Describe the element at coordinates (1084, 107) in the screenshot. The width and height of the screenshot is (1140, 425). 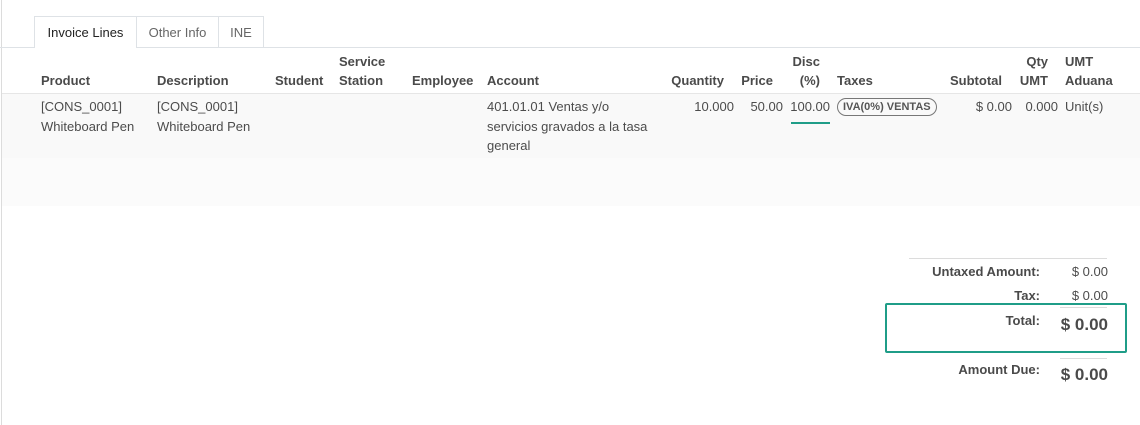
I see `cell-umt-aduana: Unit(s)` at that location.